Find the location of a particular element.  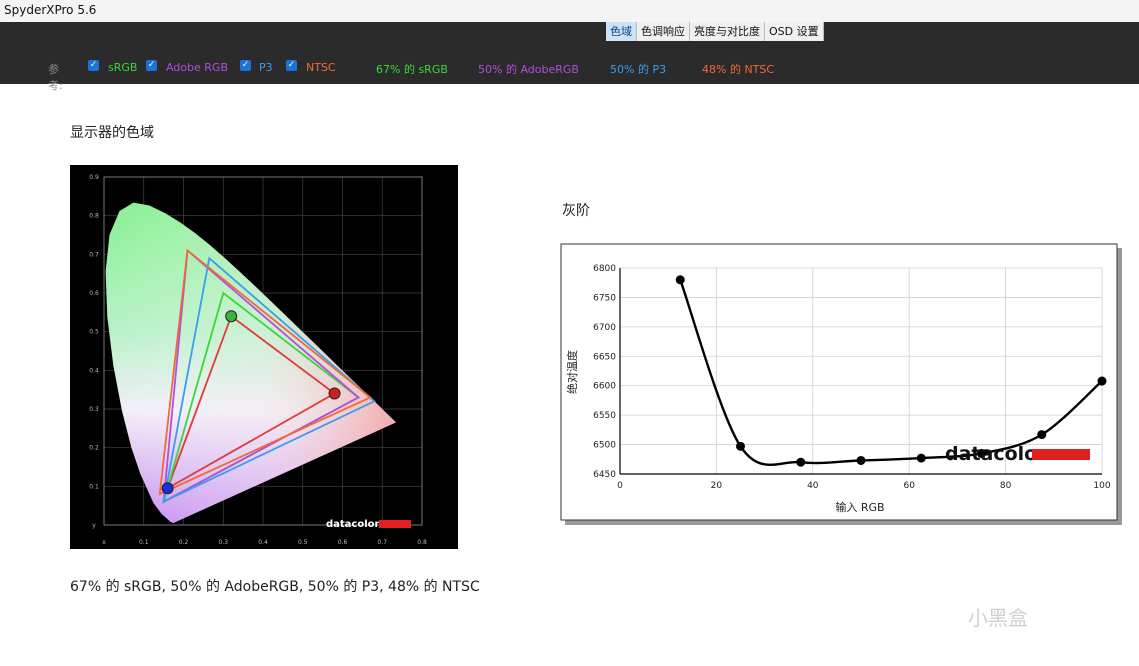

ntsc-checkbox: ✓ is located at coordinates (291, 65).